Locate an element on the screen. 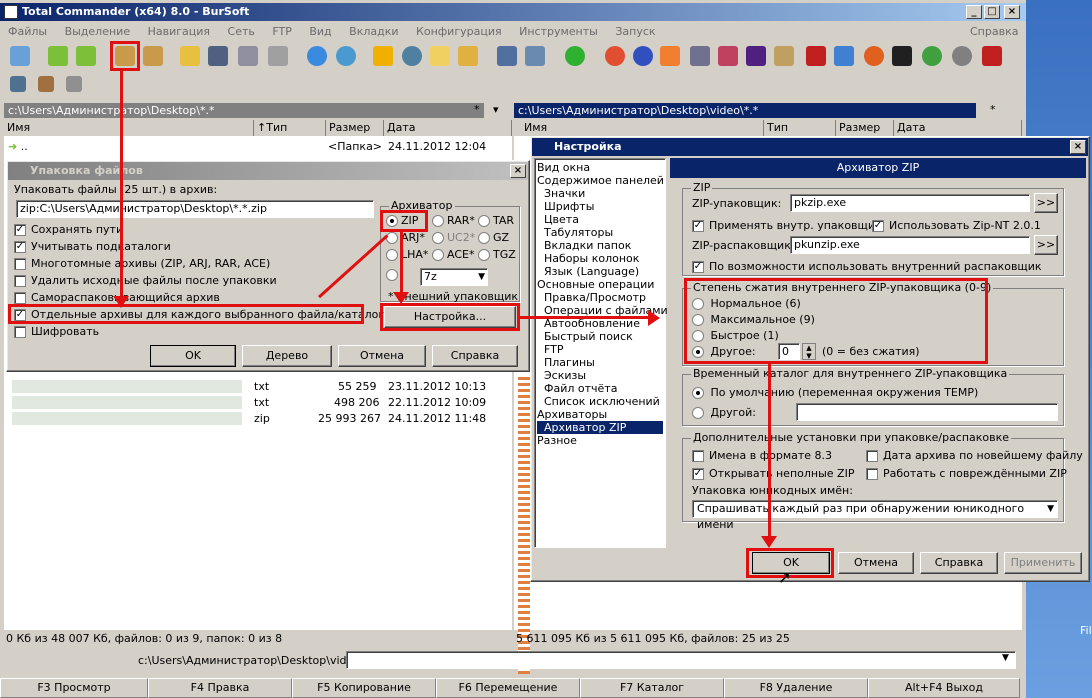 The height and width of the screenshot is (698, 1092). pack-close-button: × is located at coordinates (518, 171).